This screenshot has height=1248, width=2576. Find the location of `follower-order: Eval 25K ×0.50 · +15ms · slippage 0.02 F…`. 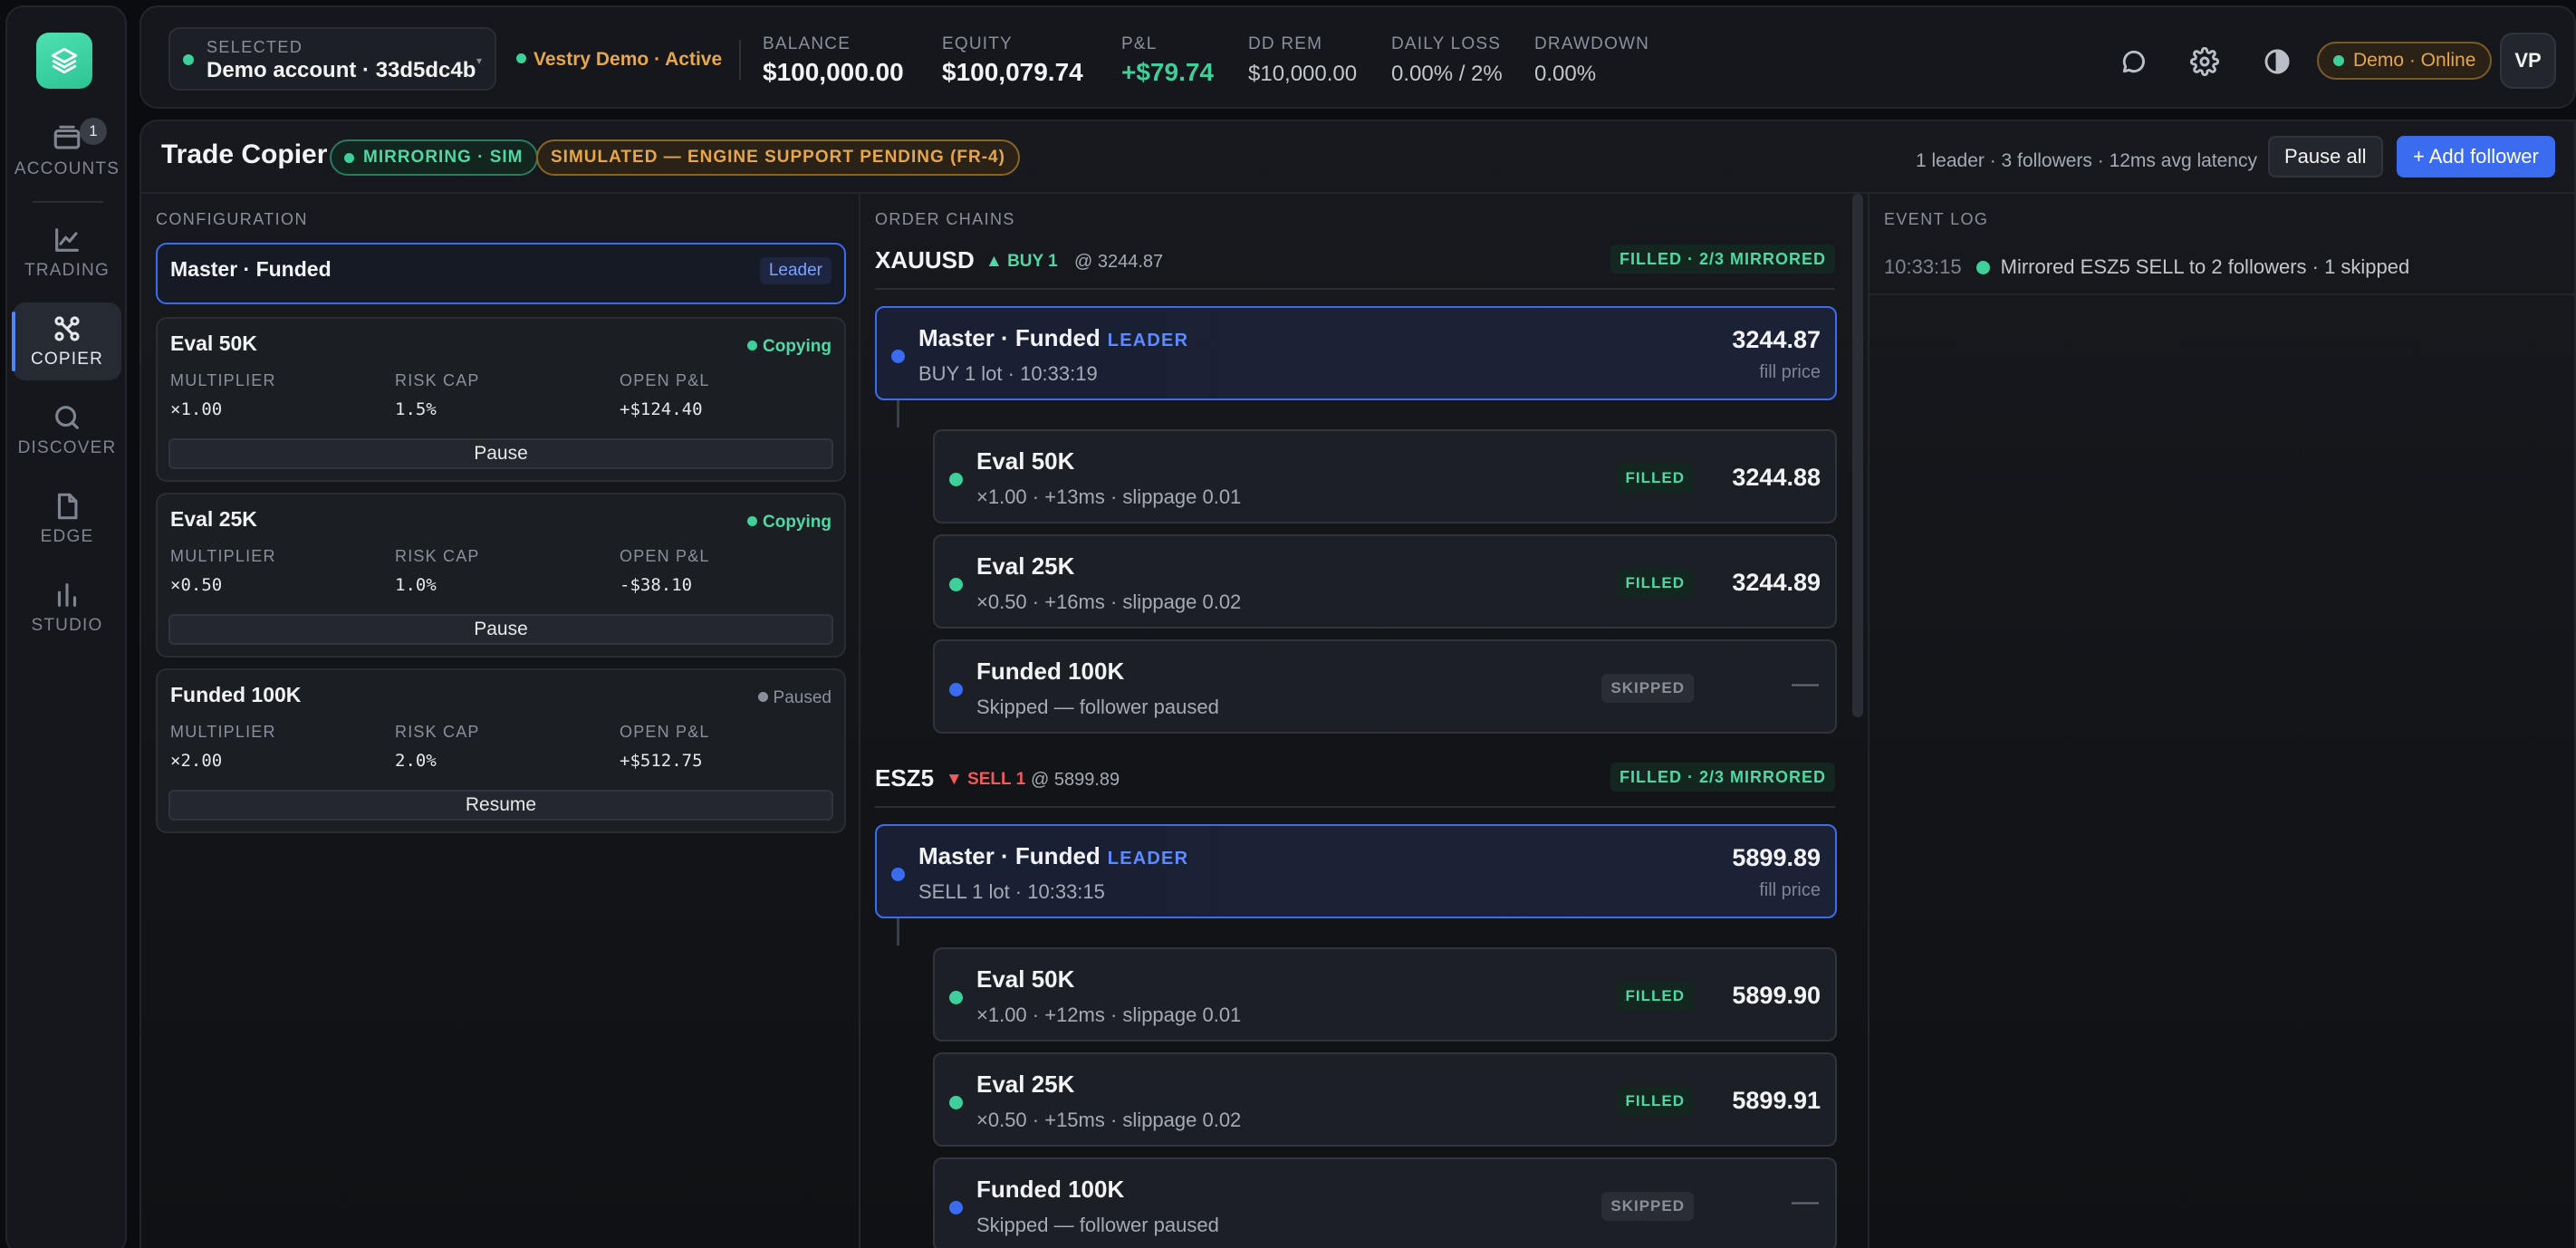

follower-order: Eval 25K ×0.50 · +15ms · slippage 0.02 F… is located at coordinates (1385, 1099).